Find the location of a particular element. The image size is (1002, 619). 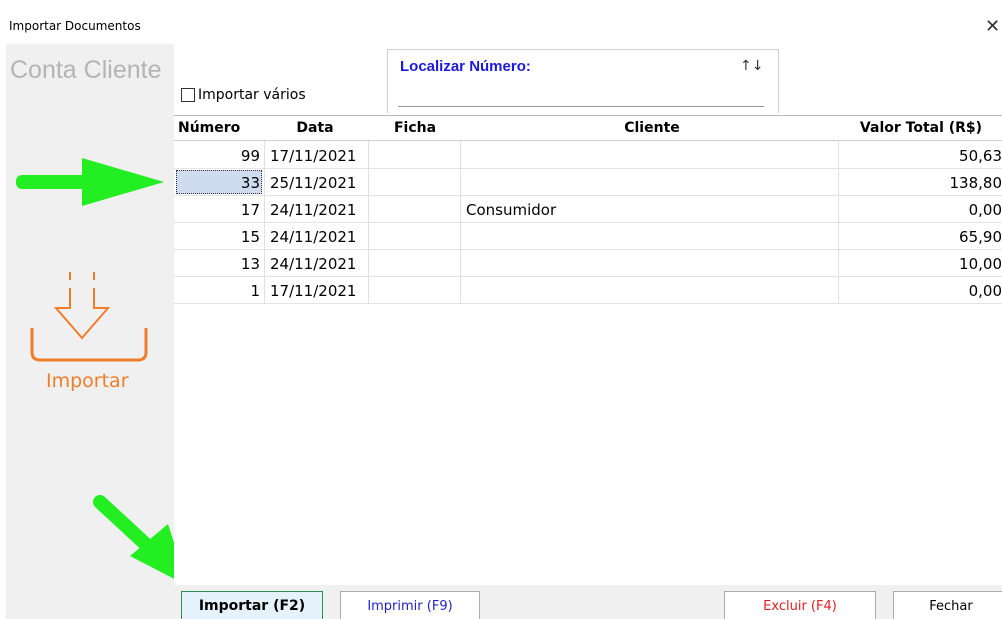

close-icon: ✕ is located at coordinates (992, 26).